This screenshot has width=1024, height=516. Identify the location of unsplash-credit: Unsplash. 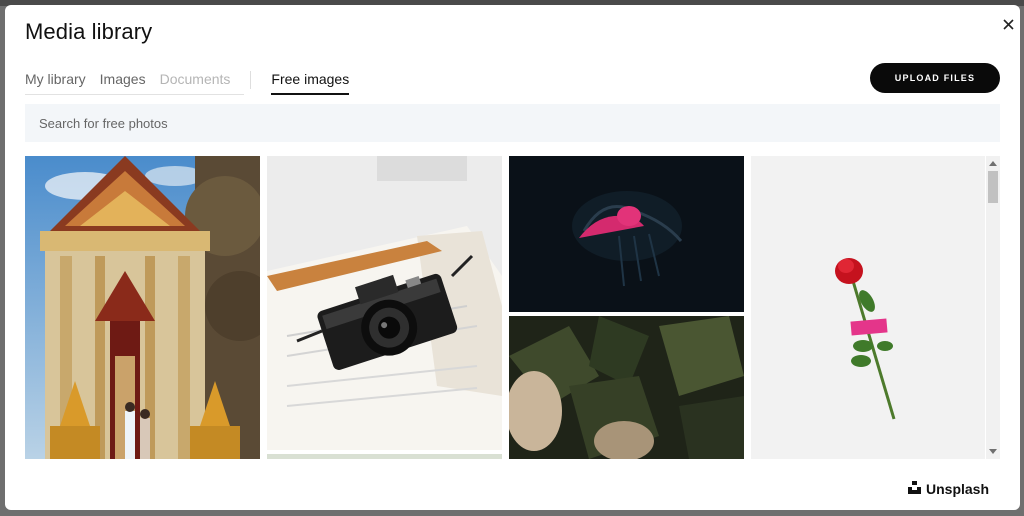
(948, 489).